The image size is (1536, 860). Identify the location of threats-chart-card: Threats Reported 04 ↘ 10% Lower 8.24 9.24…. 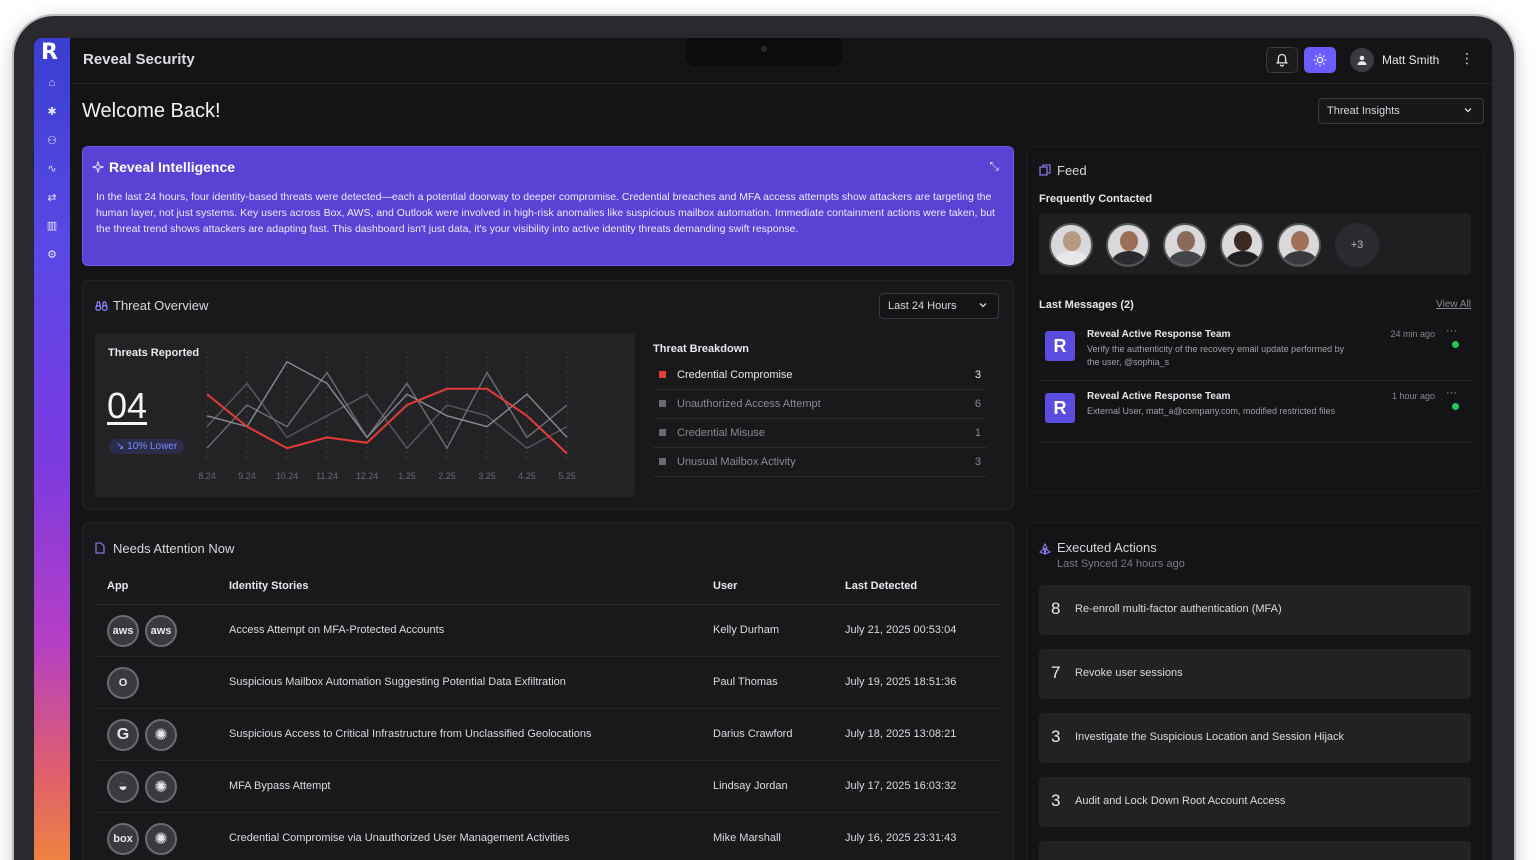
(365, 415).